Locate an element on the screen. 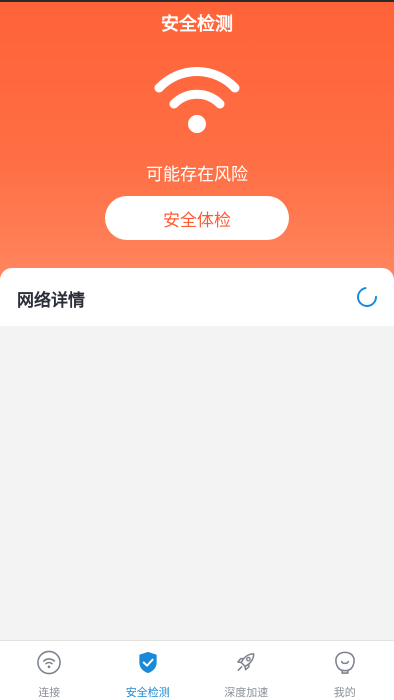 This screenshot has width=394, height=700. tab-security-check-label: 安全检测 is located at coordinates (147, 692).